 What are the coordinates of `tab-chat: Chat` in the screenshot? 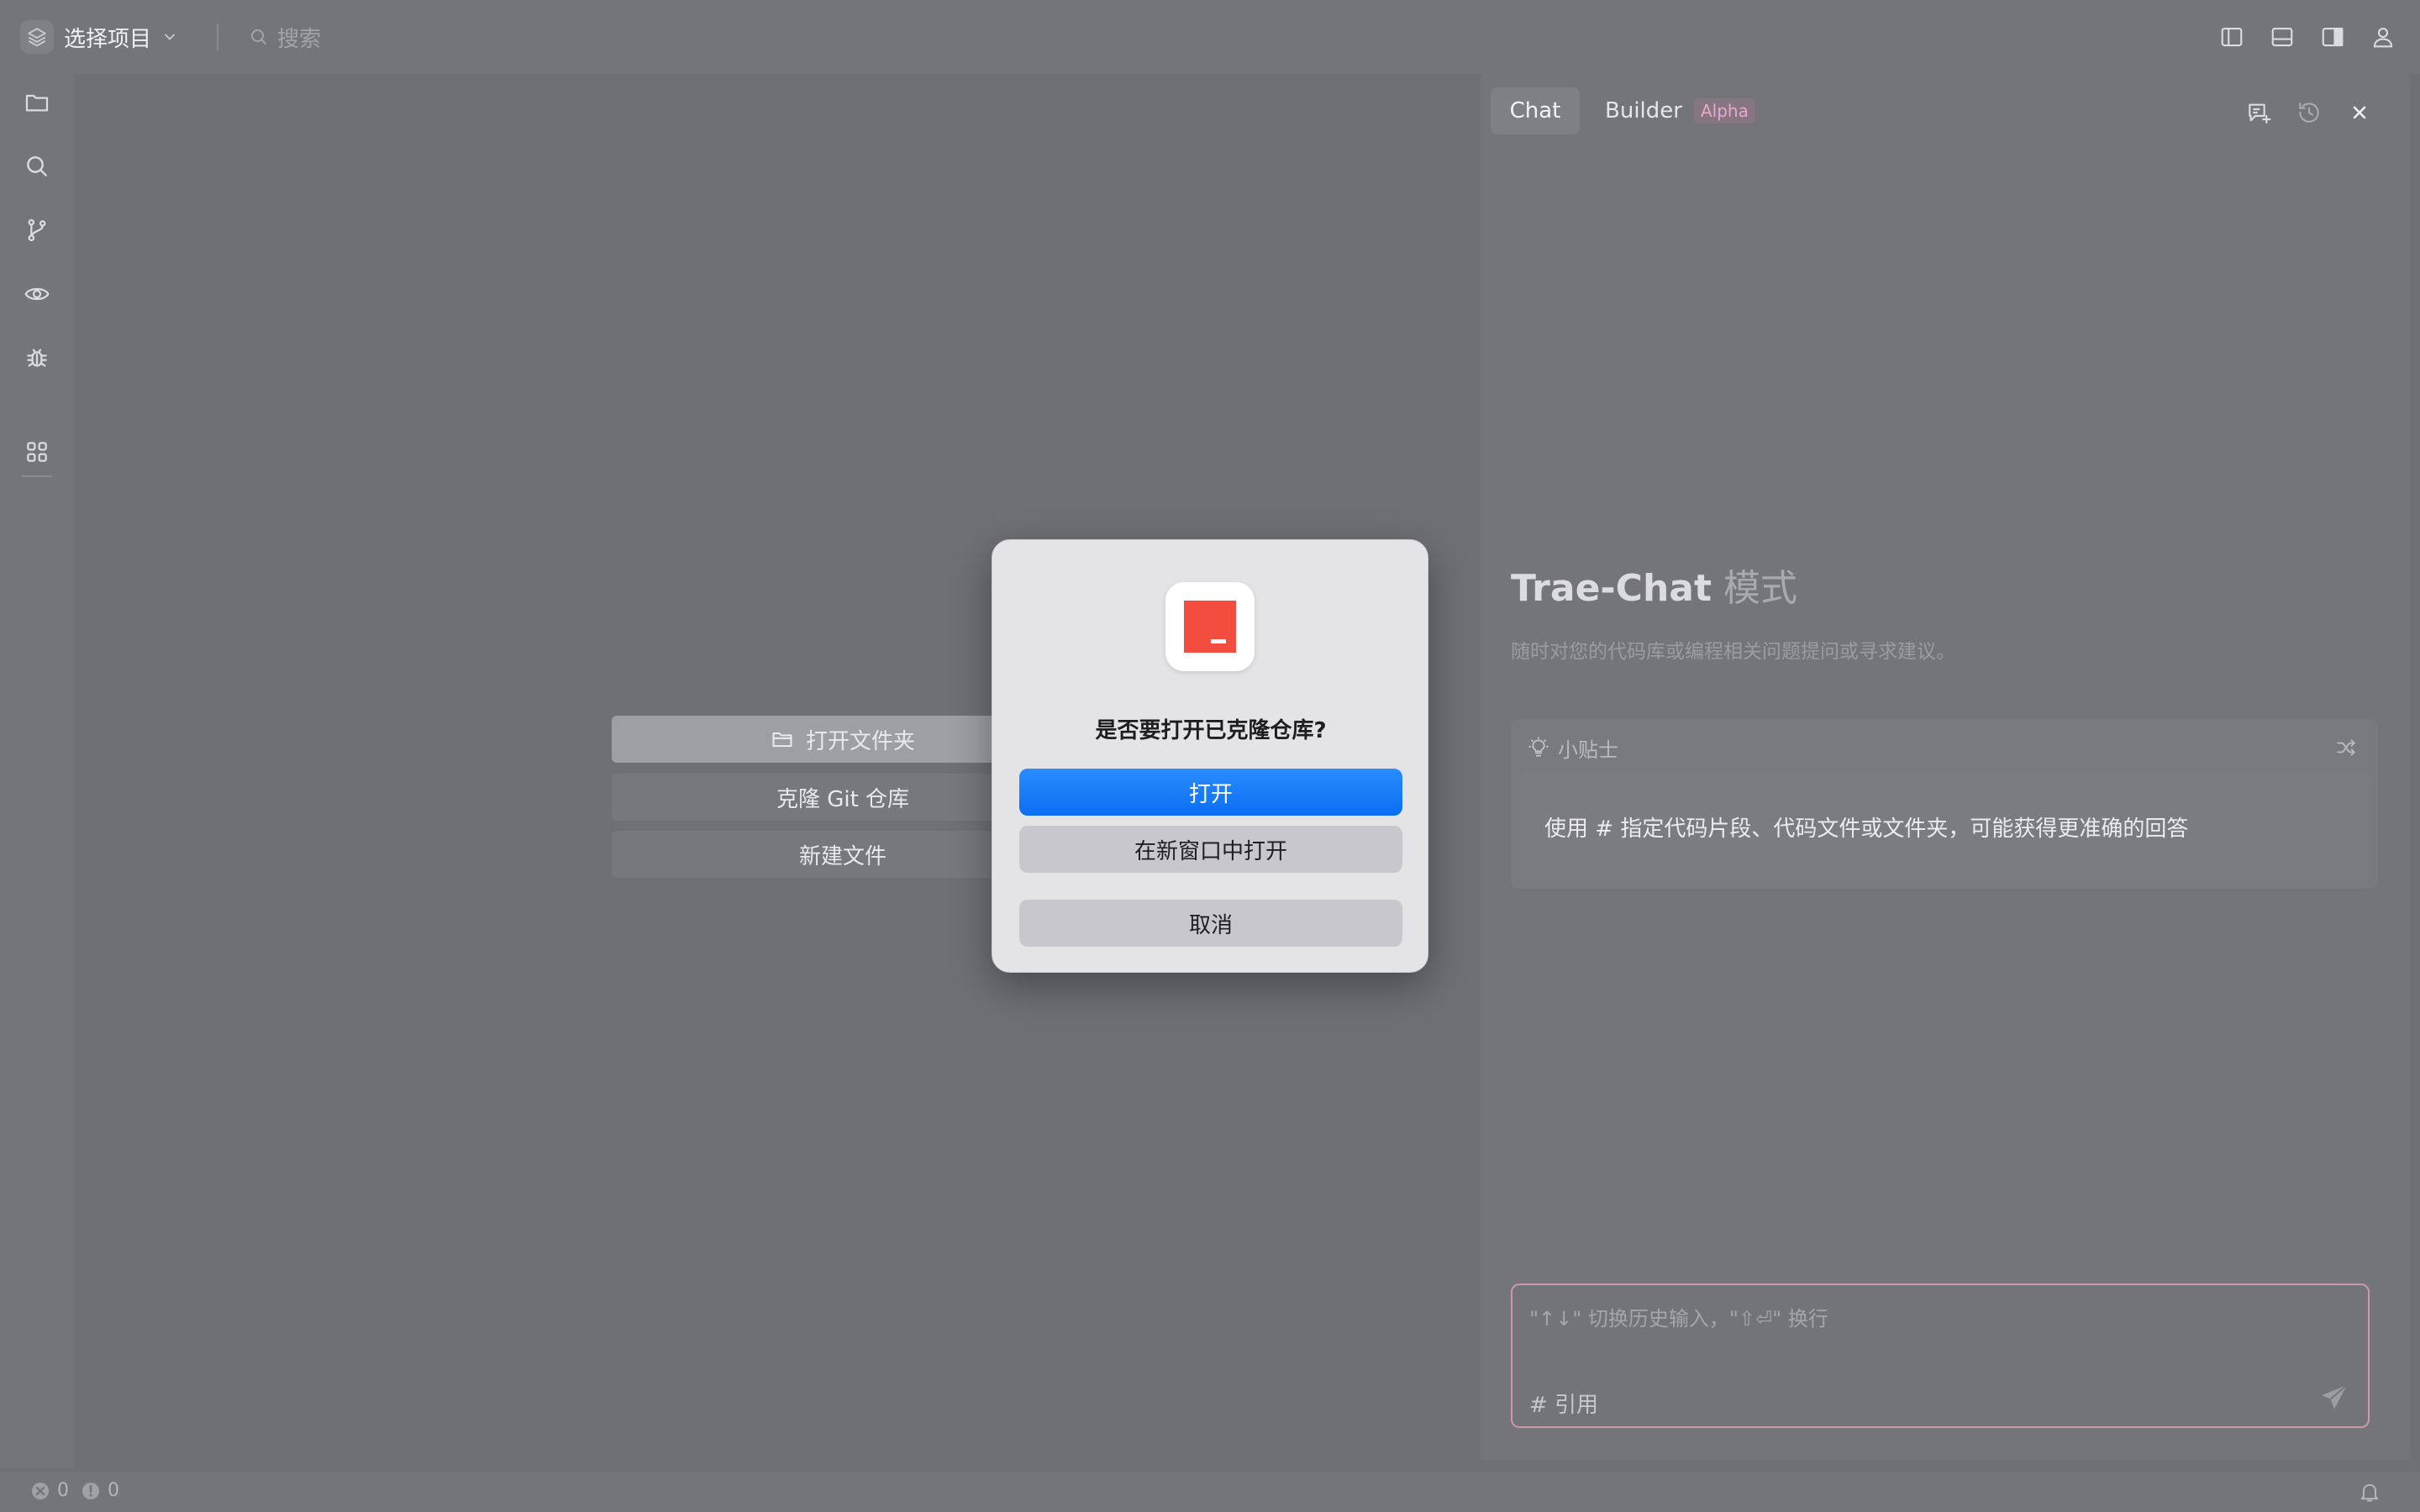 It's located at (1535, 110).